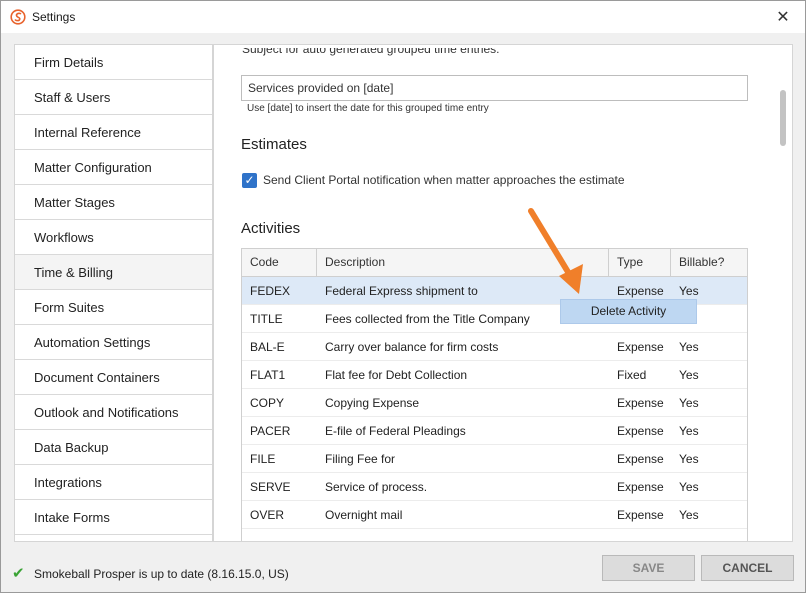 Image resolution: width=806 pixels, height=593 pixels. I want to click on cell-code: FLAT1, so click(268, 375).